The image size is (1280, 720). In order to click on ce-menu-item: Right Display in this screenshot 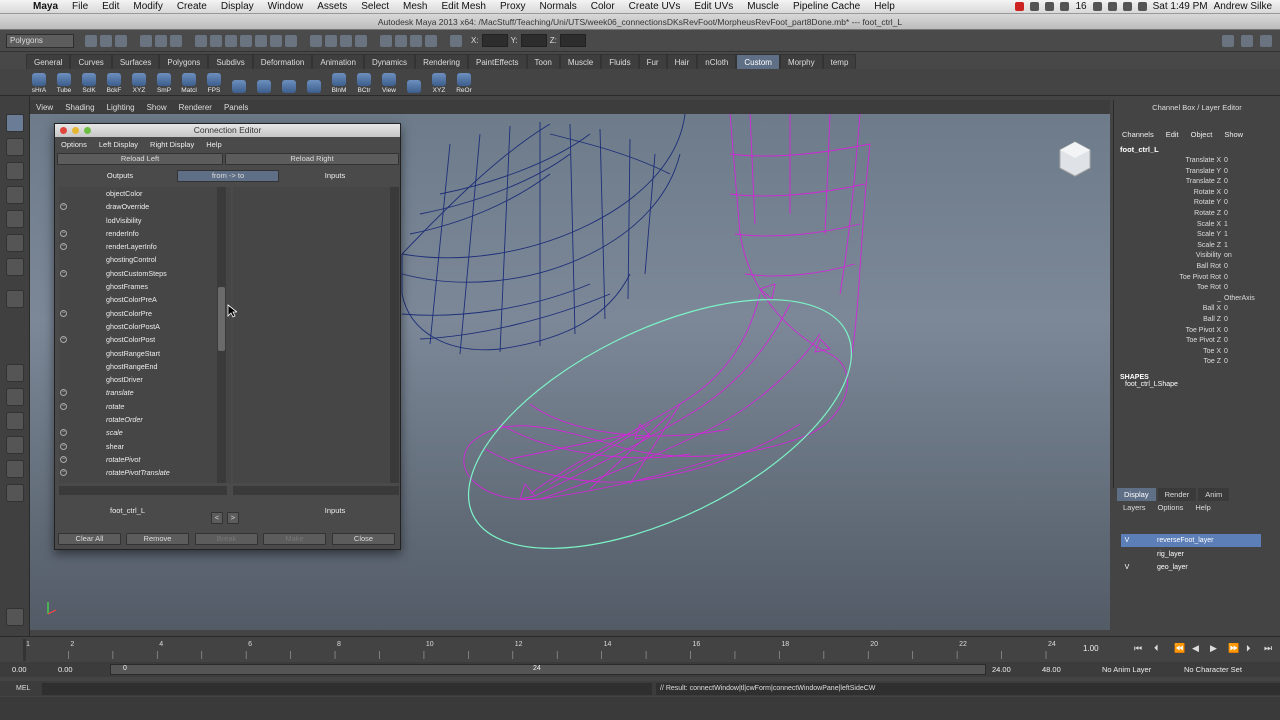, I will do `click(172, 144)`.